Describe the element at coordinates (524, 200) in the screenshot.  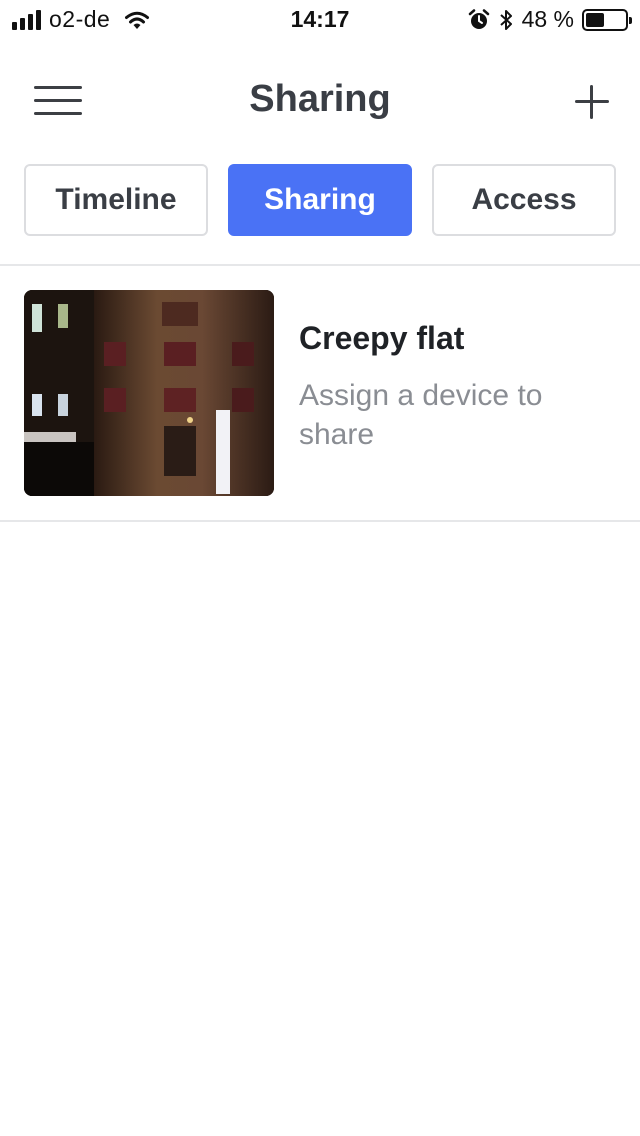
I see `tab-access: Access` at that location.